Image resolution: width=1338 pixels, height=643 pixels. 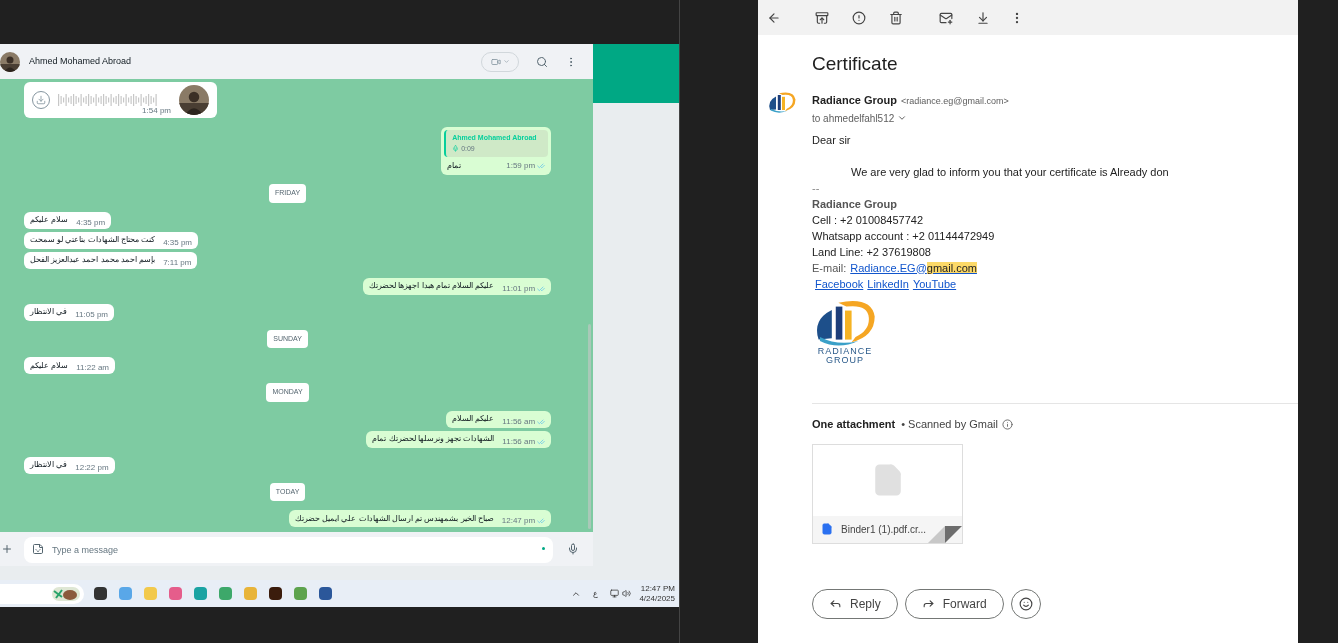 I want to click on attach-icon, so click(x=7, y=549).